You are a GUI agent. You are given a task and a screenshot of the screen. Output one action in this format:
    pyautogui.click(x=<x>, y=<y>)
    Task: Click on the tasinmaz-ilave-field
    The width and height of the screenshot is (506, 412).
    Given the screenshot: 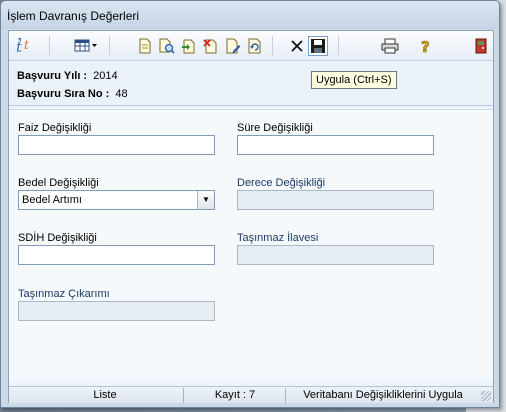 What is the action you would take?
    pyautogui.click(x=335, y=255)
    